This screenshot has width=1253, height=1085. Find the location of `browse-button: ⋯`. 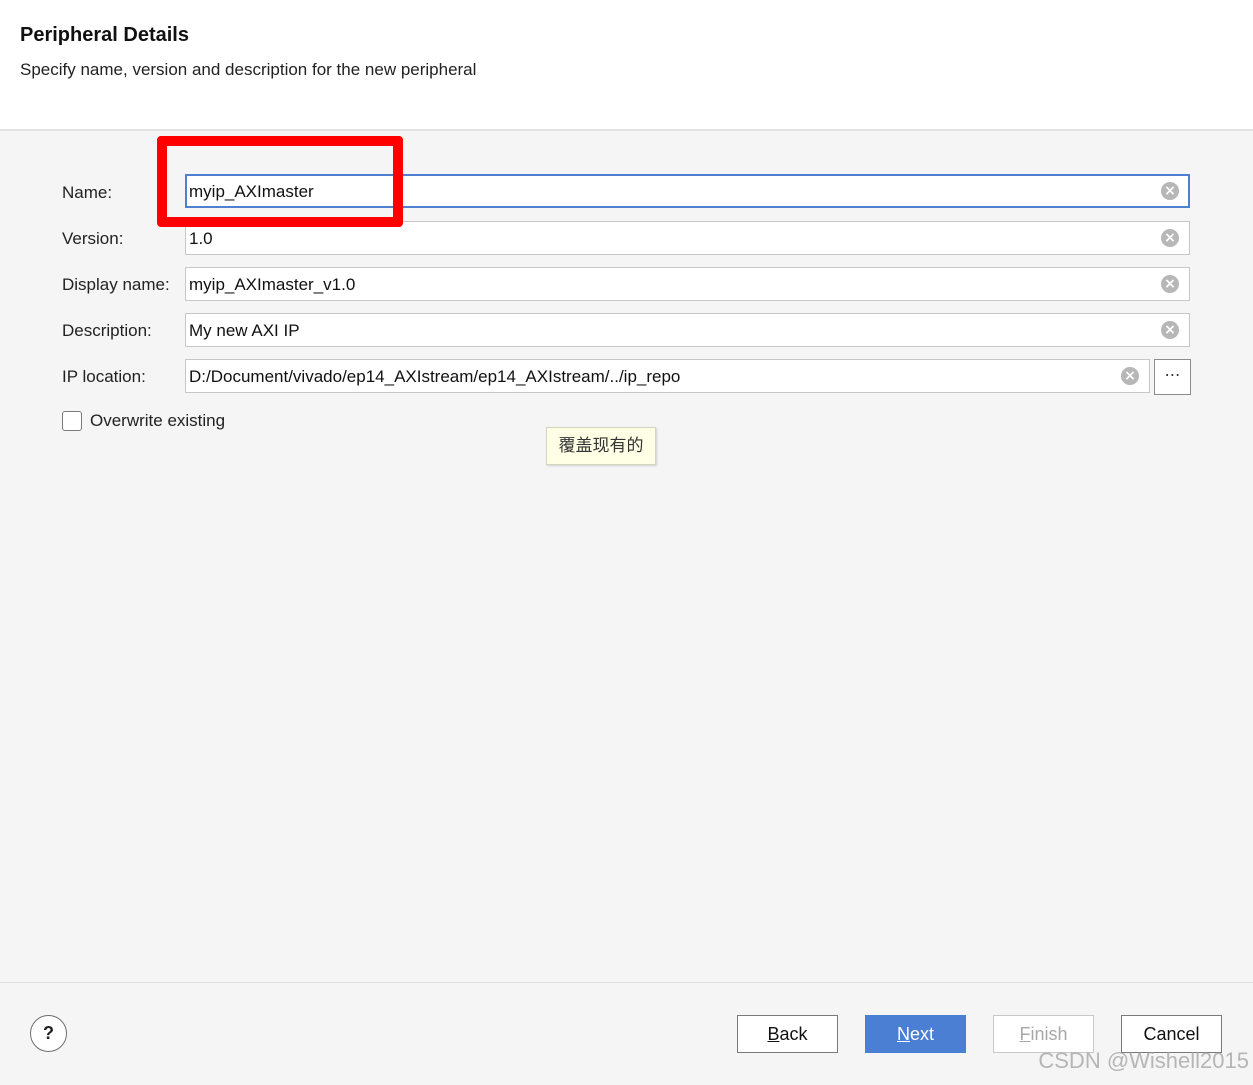

browse-button: ⋯ is located at coordinates (1172, 377).